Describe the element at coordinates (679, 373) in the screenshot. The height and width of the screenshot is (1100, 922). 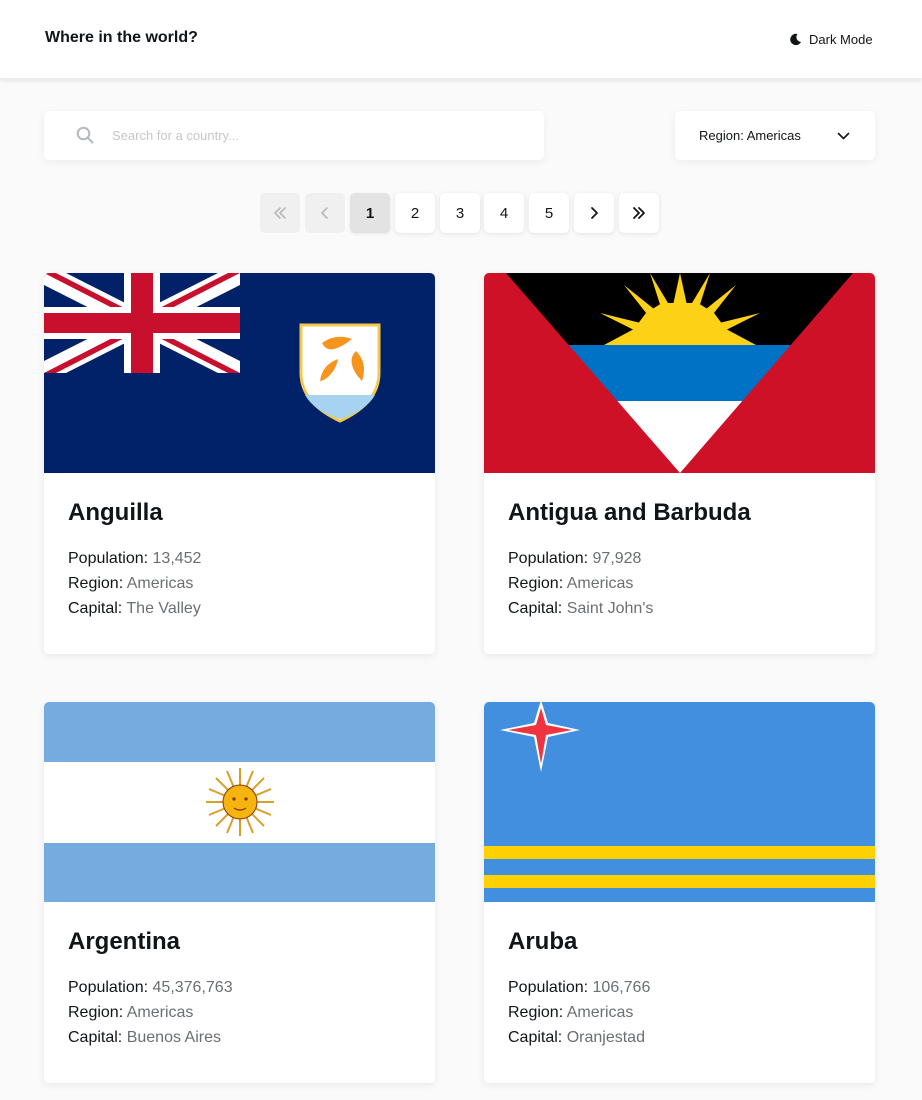
I see `antigua-and-barbuda-flag-icon` at that location.